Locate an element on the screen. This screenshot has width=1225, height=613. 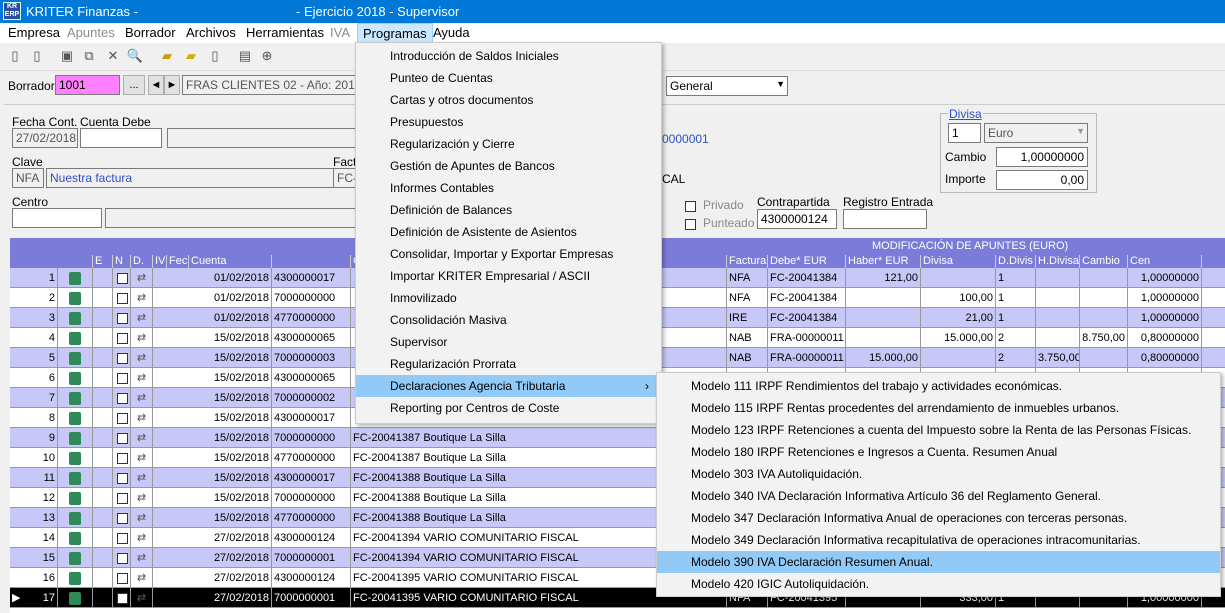
programas-item-11: Inmovilizado is located at coordinates (508, 298).